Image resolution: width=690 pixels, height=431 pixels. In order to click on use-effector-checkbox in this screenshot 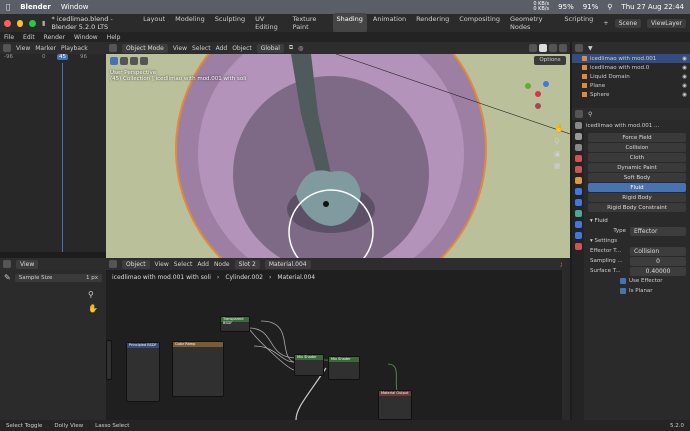, I will do `click(623, 281)`.